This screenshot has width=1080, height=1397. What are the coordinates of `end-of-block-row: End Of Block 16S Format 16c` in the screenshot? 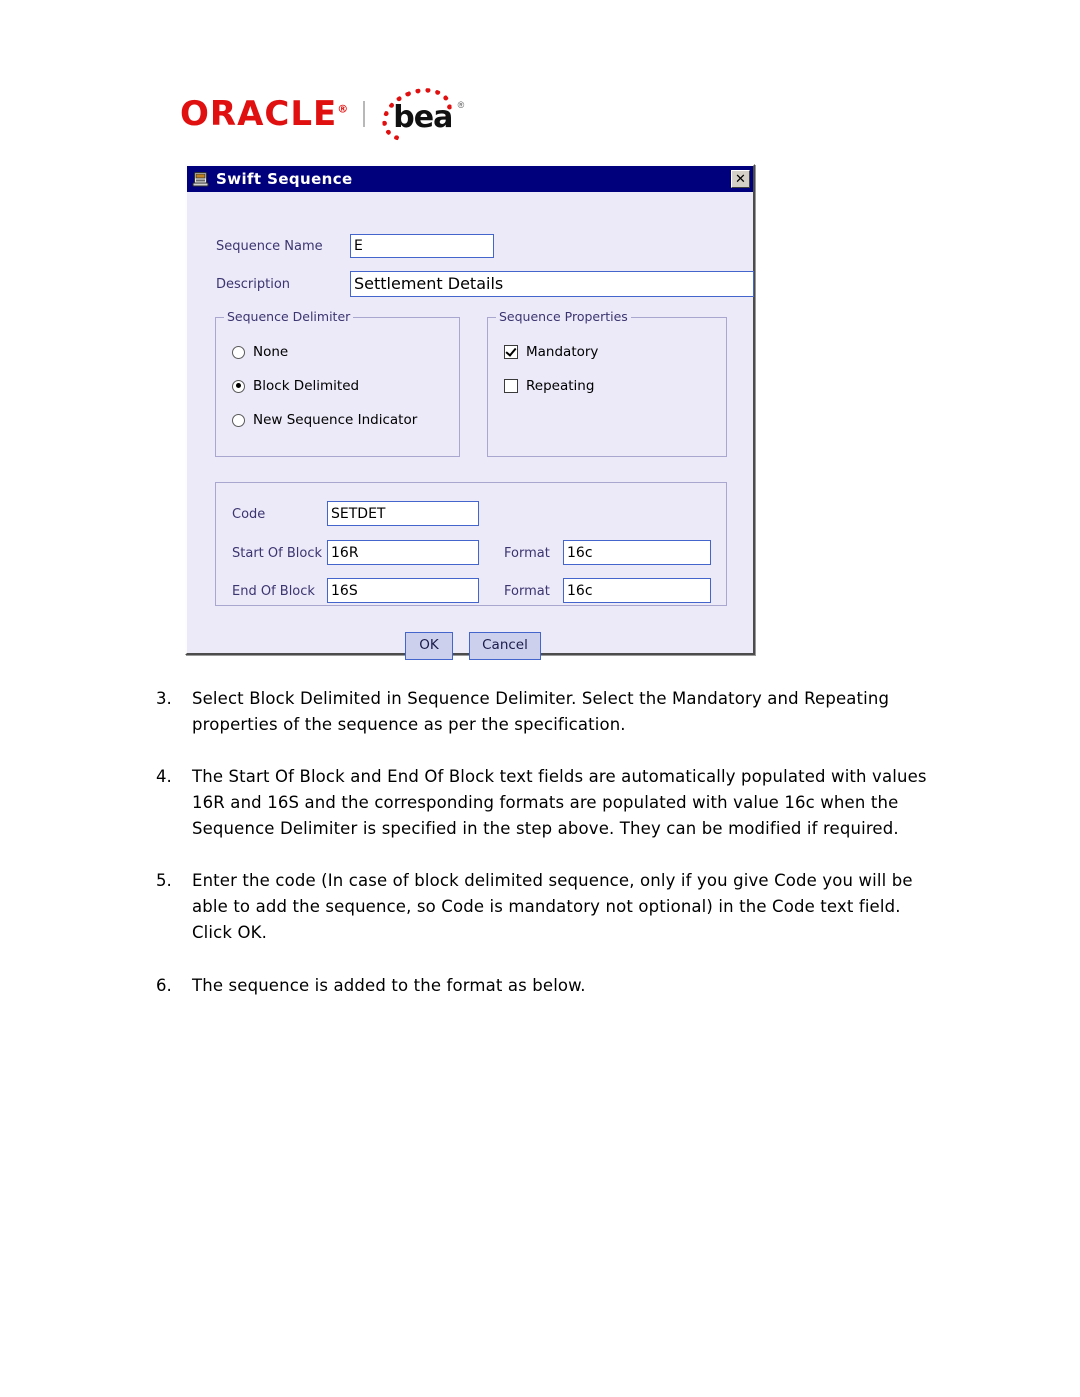 It's located at (471, 591).